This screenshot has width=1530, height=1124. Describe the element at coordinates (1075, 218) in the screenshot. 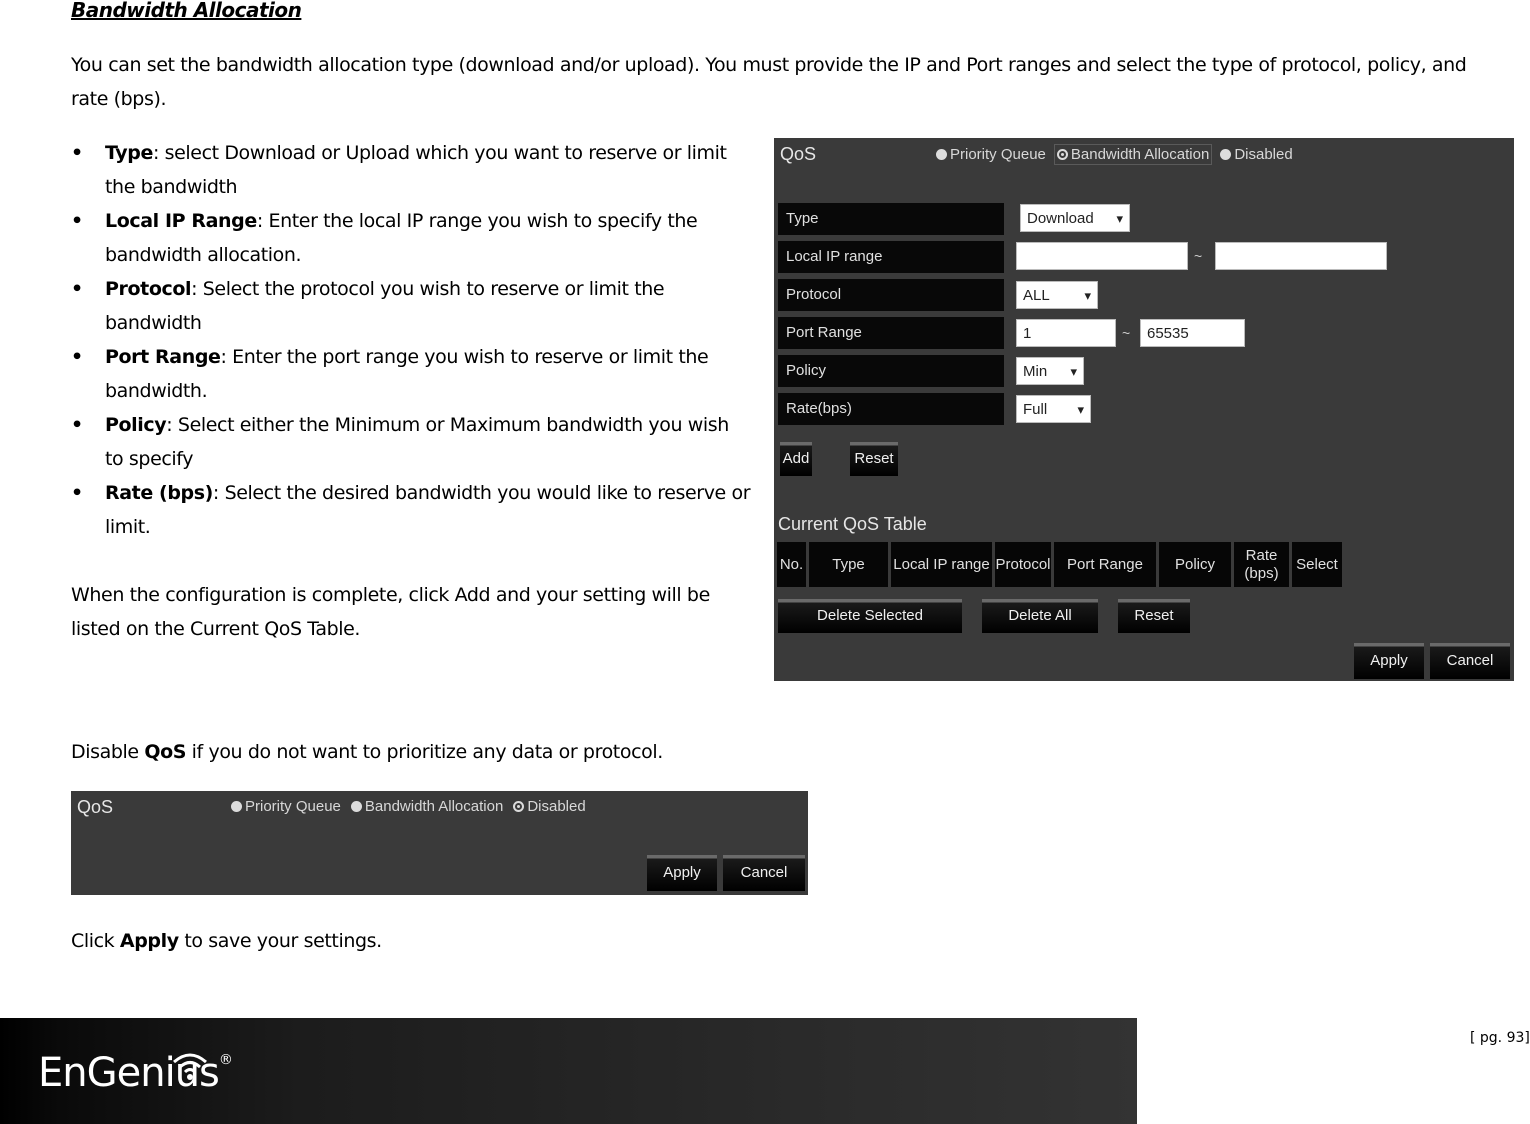

I see `type-select: Download` at that location.